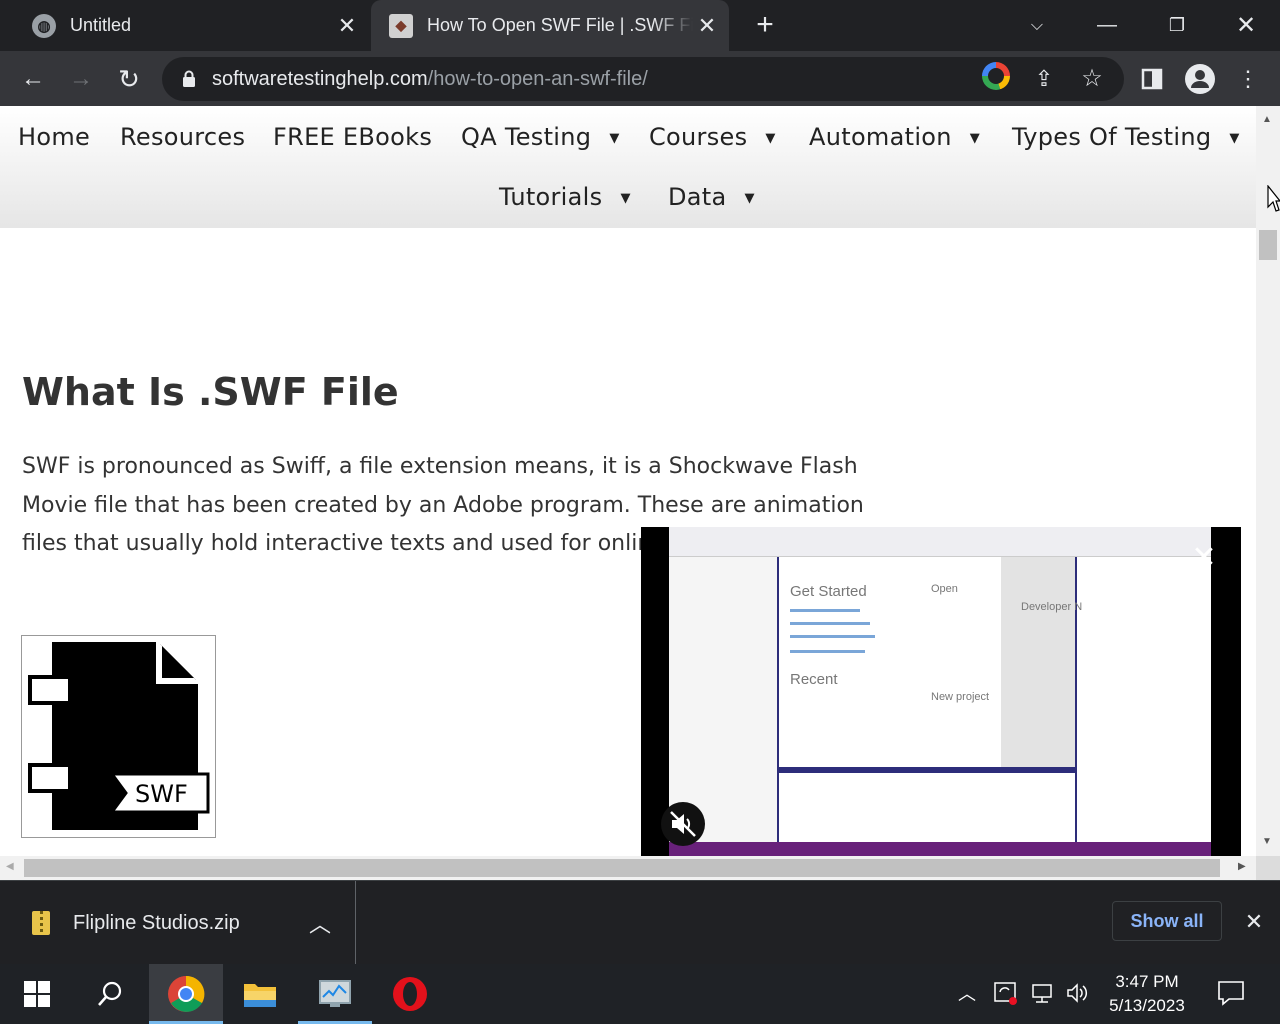 This screenshot has height=1024, width=1280. What do you see at coordinates (1112, 137) in the screenshot?
I see `nav-label: Types Of Testing` at bounding box center [1112, 137].